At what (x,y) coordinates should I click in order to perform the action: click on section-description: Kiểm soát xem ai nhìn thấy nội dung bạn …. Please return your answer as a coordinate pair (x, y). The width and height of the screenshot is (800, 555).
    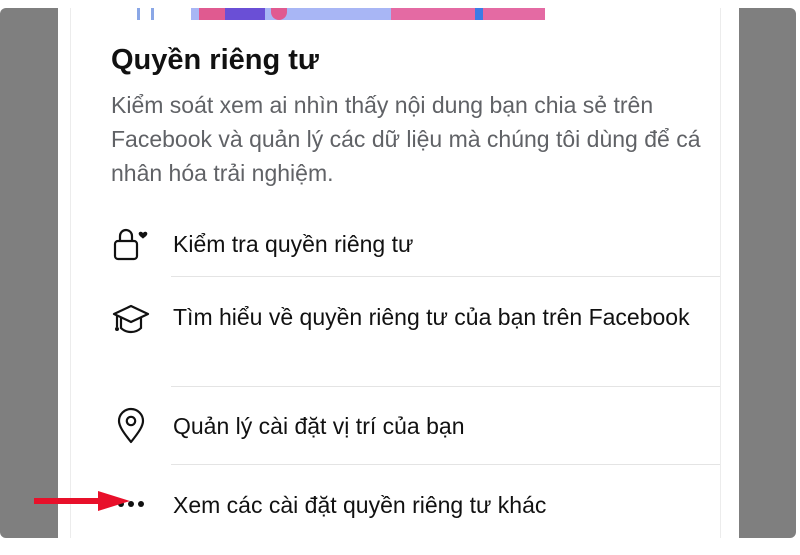
    Looking at the image, I should click on (406, 139).